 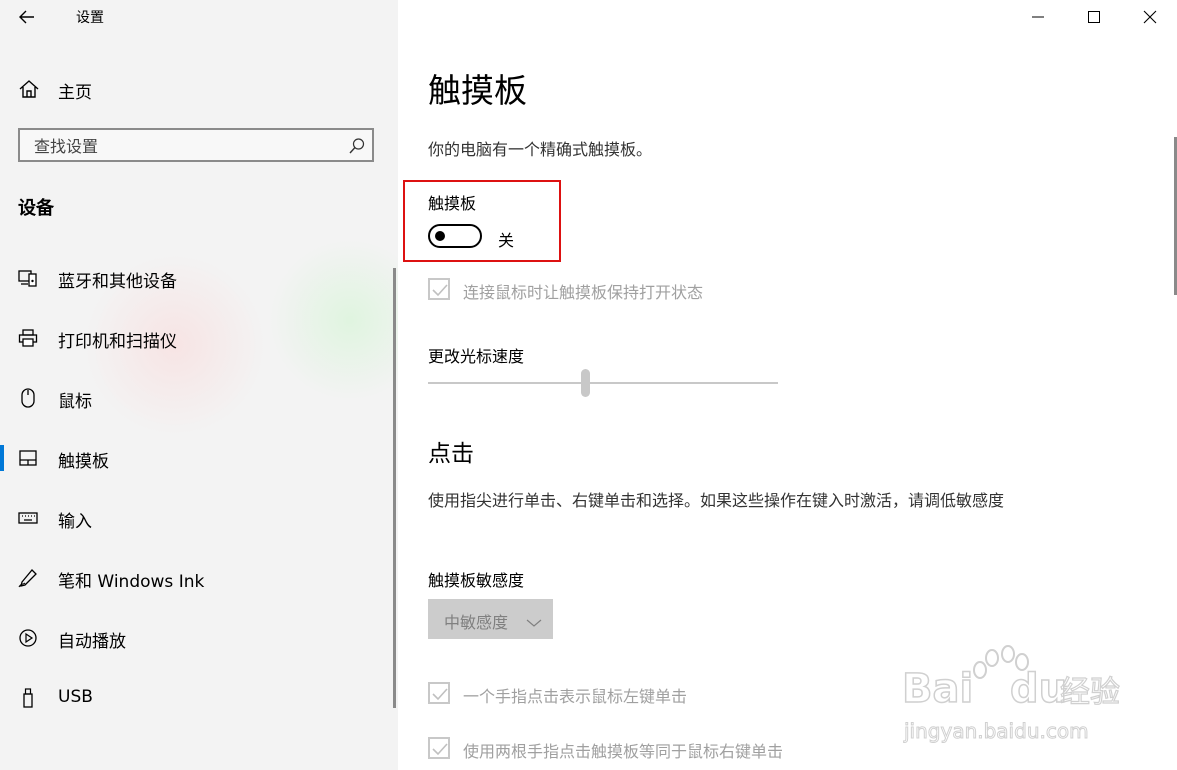 What do you see at coordinates (90, 18) in the screenshot?
I see `app-title: 设置` at bounding box center [90, 18].